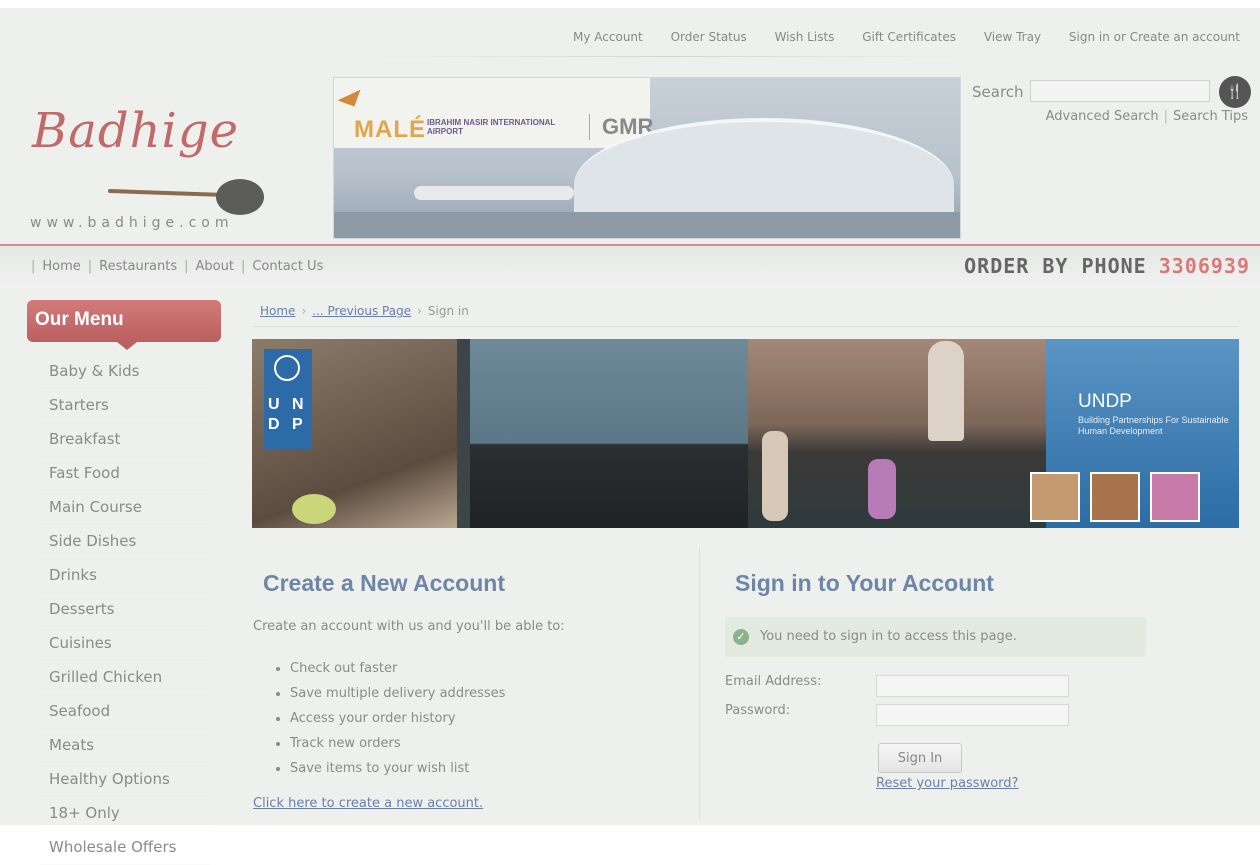 The image size is (1260, 865). I want to click on create-account-title: Create a New Account, so click(384, 583).